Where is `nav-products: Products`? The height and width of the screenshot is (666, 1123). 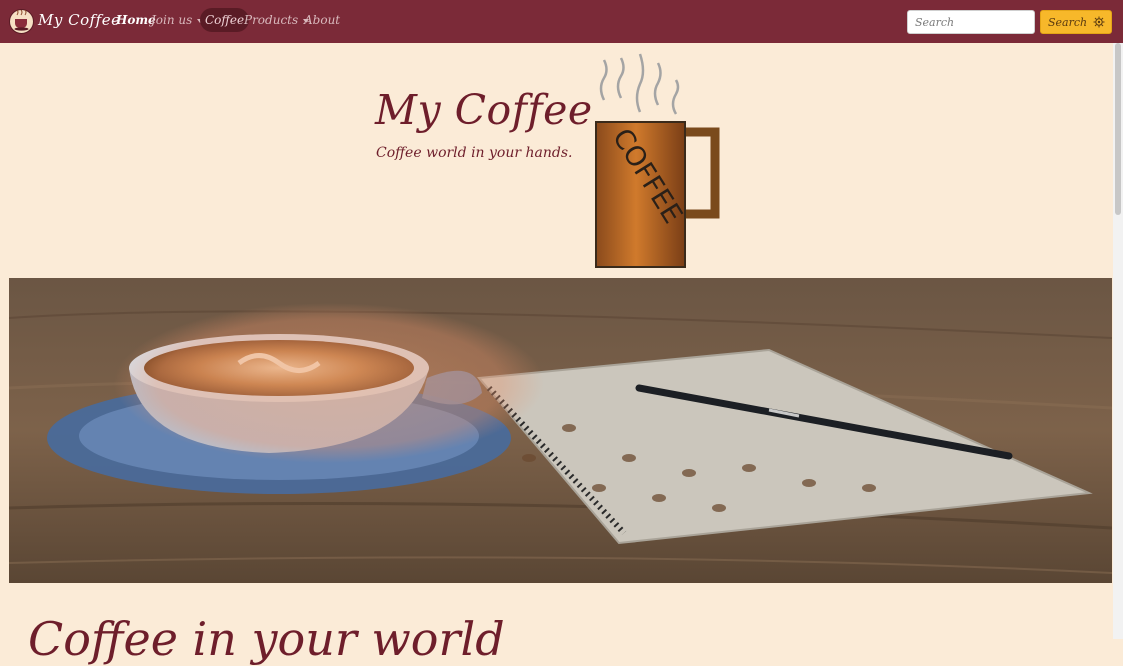 nav-products: Products is located at coordinates (277, 20).